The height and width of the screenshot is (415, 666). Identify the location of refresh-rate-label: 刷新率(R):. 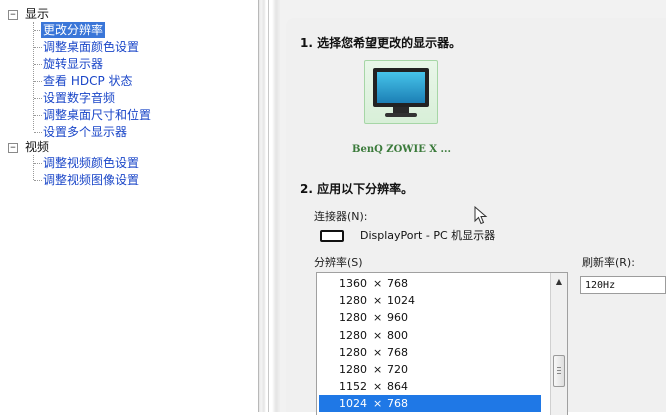
(608, 262).